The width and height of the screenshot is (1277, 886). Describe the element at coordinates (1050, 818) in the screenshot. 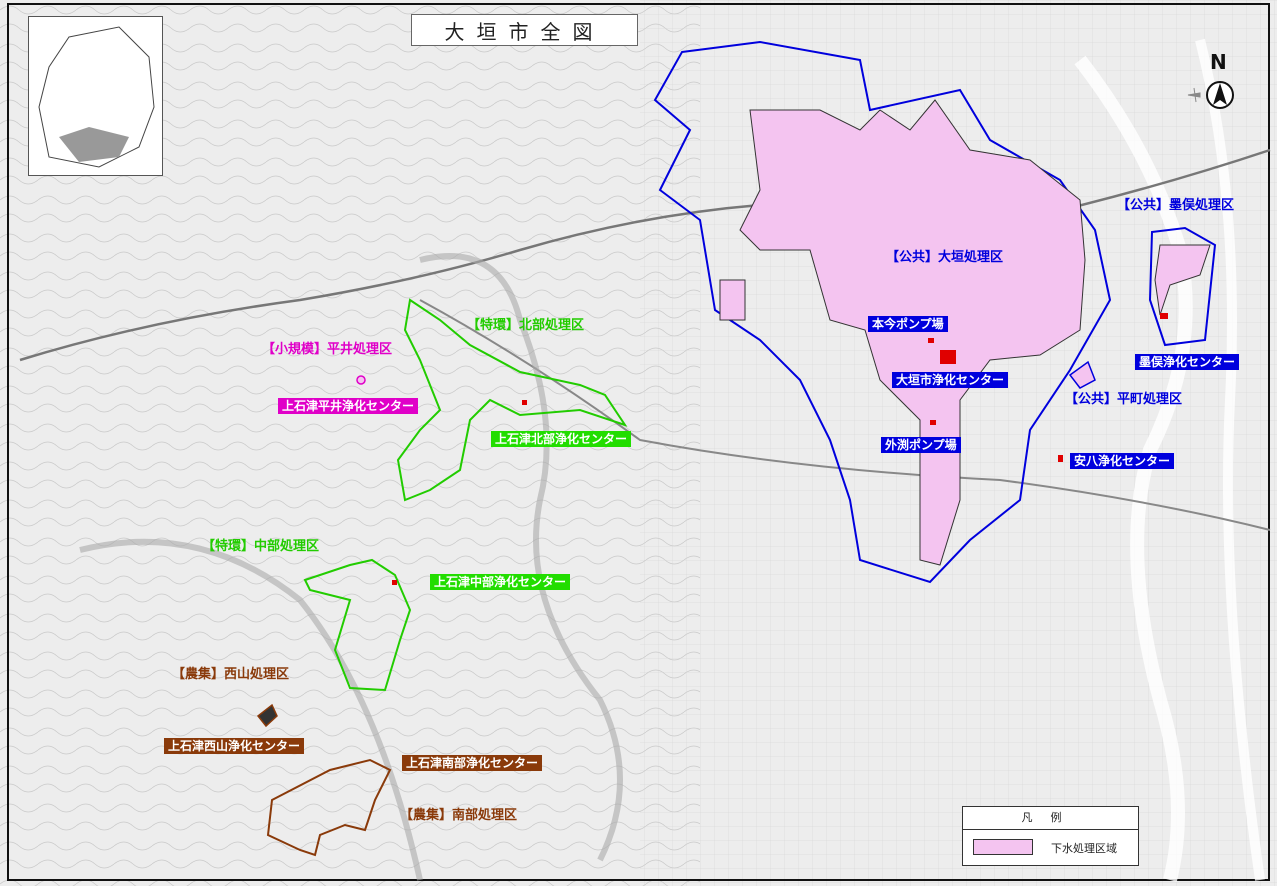

I see `legend-title: 凡例` at that location.